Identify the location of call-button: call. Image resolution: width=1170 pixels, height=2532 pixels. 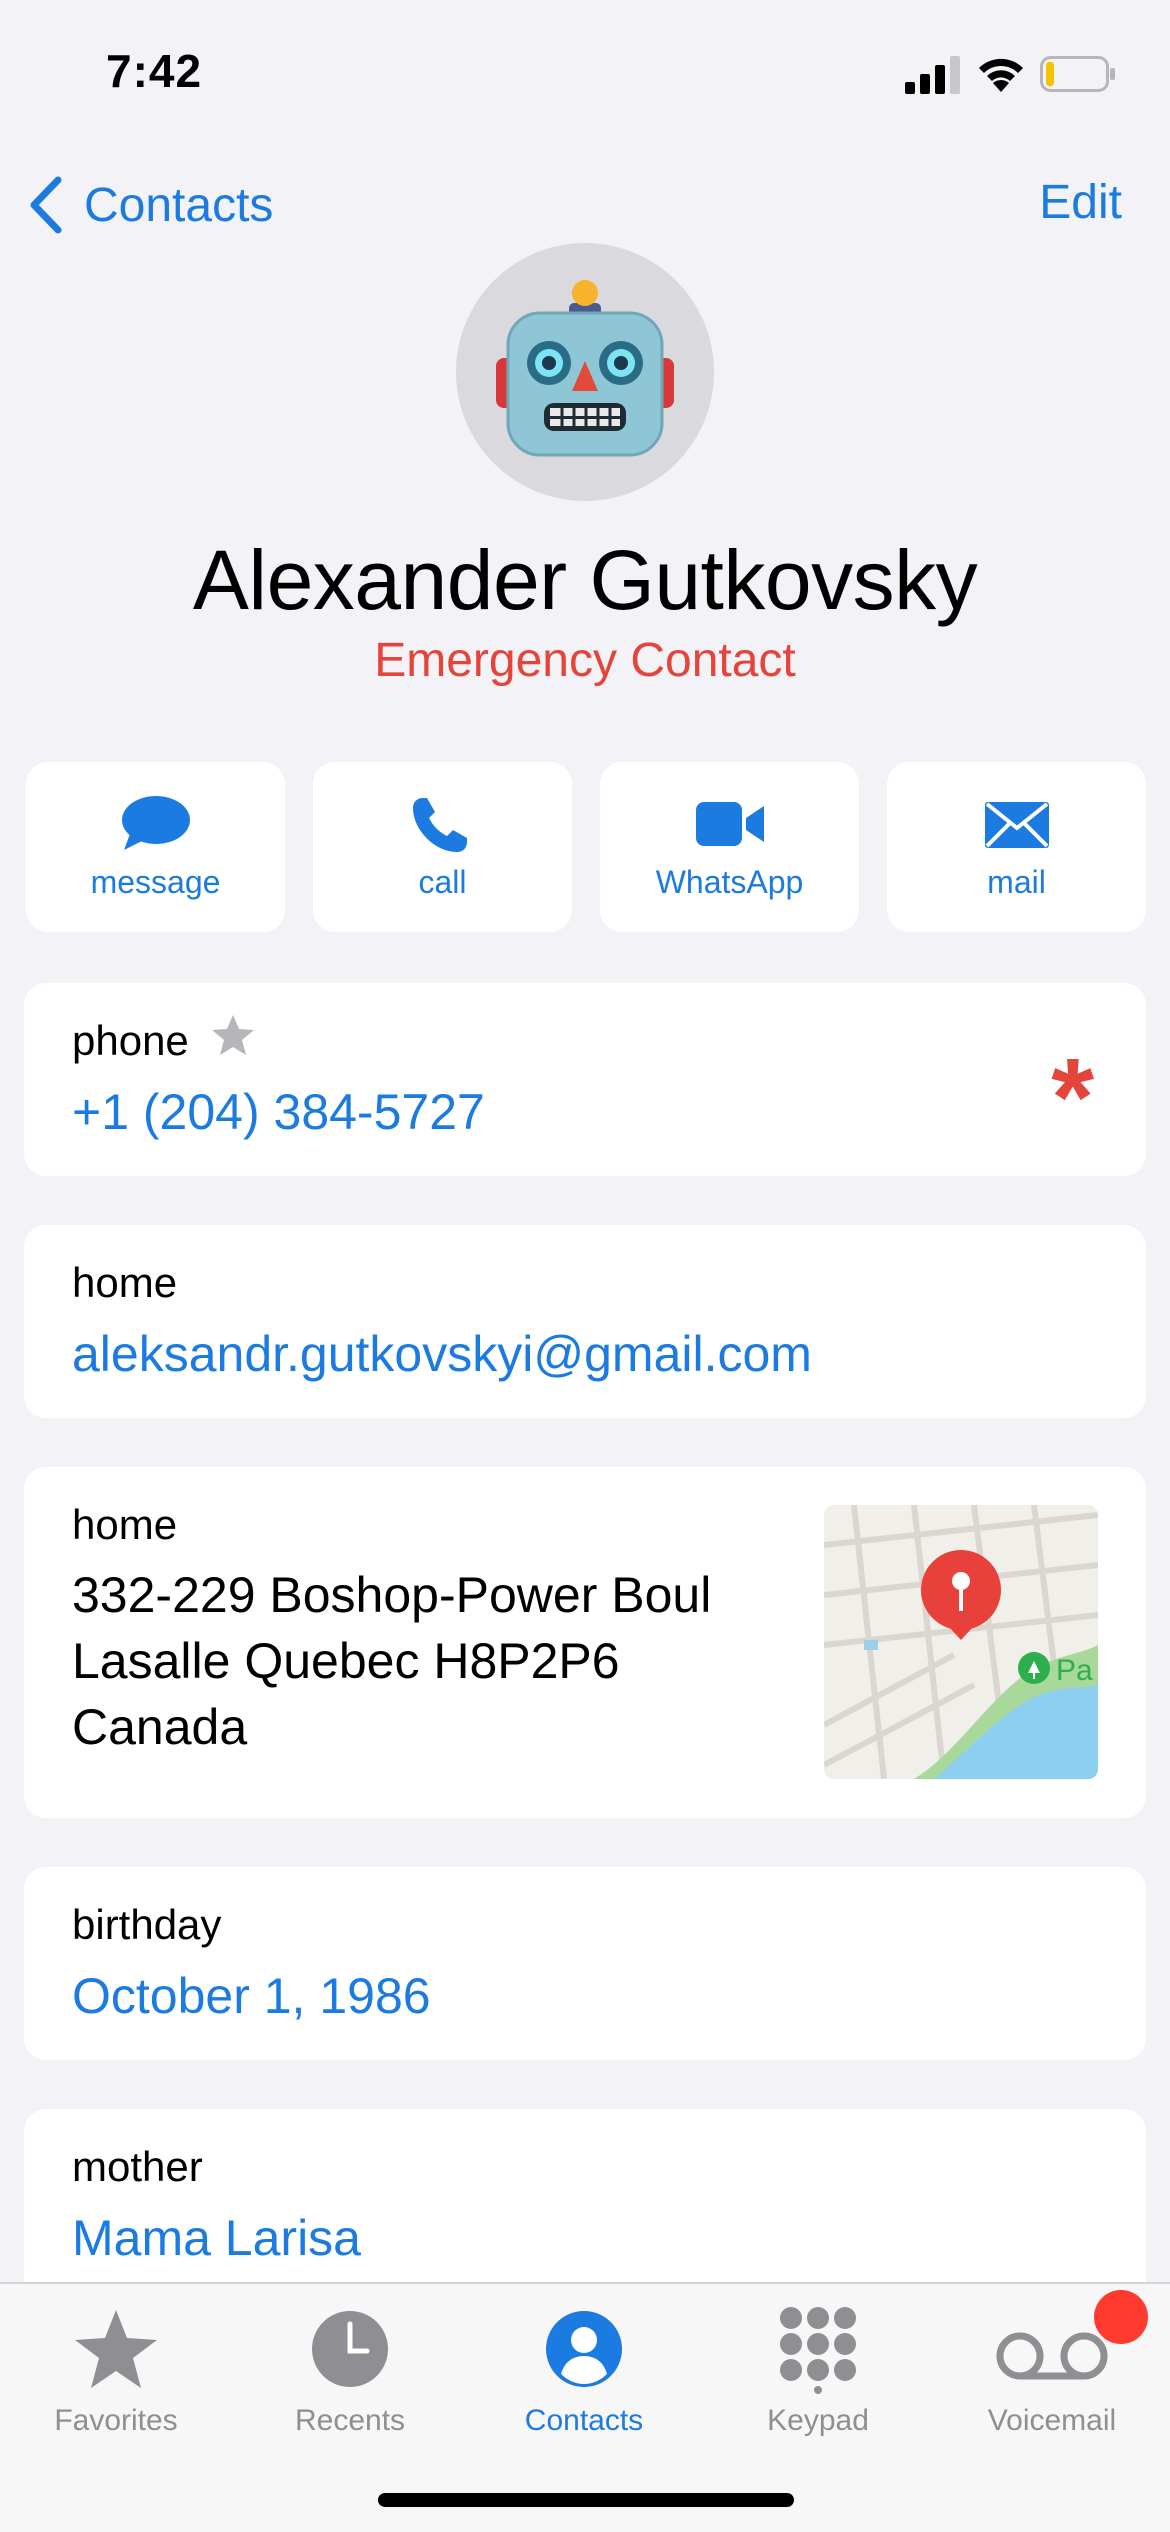
(442, 847).